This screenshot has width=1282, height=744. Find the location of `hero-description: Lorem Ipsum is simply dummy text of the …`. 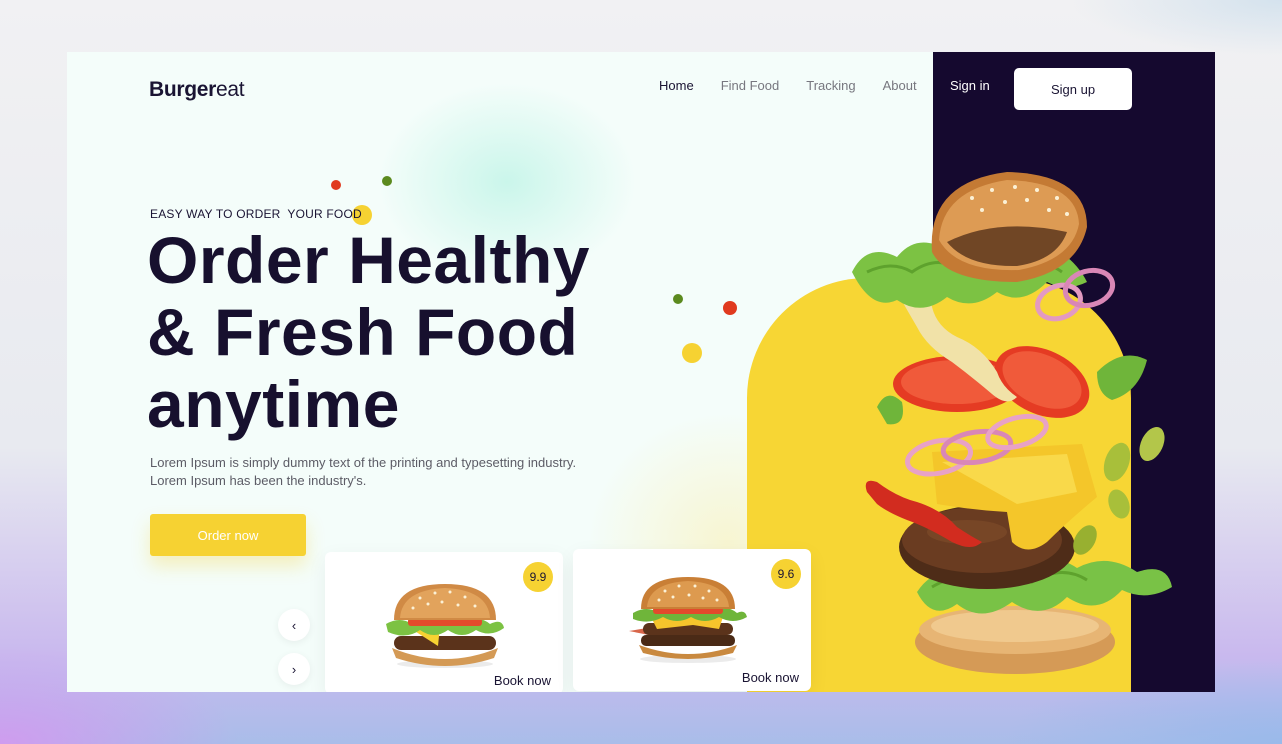

hero-description: Lorem Ipsum is simply dummy text of the … is located at coordinates (385, 472).